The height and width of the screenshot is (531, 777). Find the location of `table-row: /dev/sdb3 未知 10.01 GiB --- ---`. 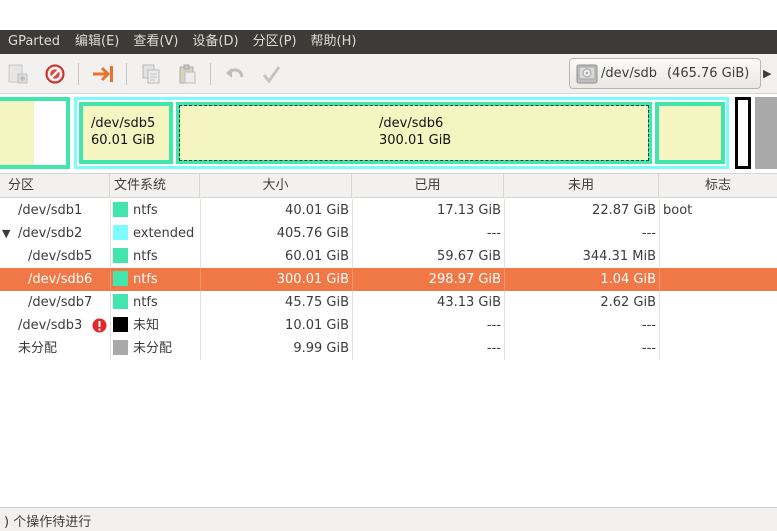

table-row: /dev/sdb3 未知 10.01 GiB --- --- is located at coordinates (388, 325).